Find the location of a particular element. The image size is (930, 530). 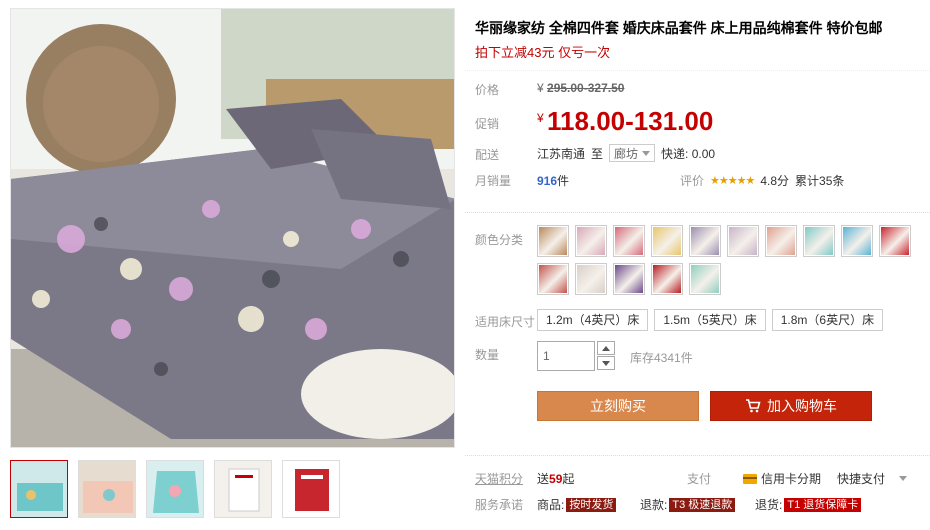

price-label: 价格 is located at coordinates (487, 90).